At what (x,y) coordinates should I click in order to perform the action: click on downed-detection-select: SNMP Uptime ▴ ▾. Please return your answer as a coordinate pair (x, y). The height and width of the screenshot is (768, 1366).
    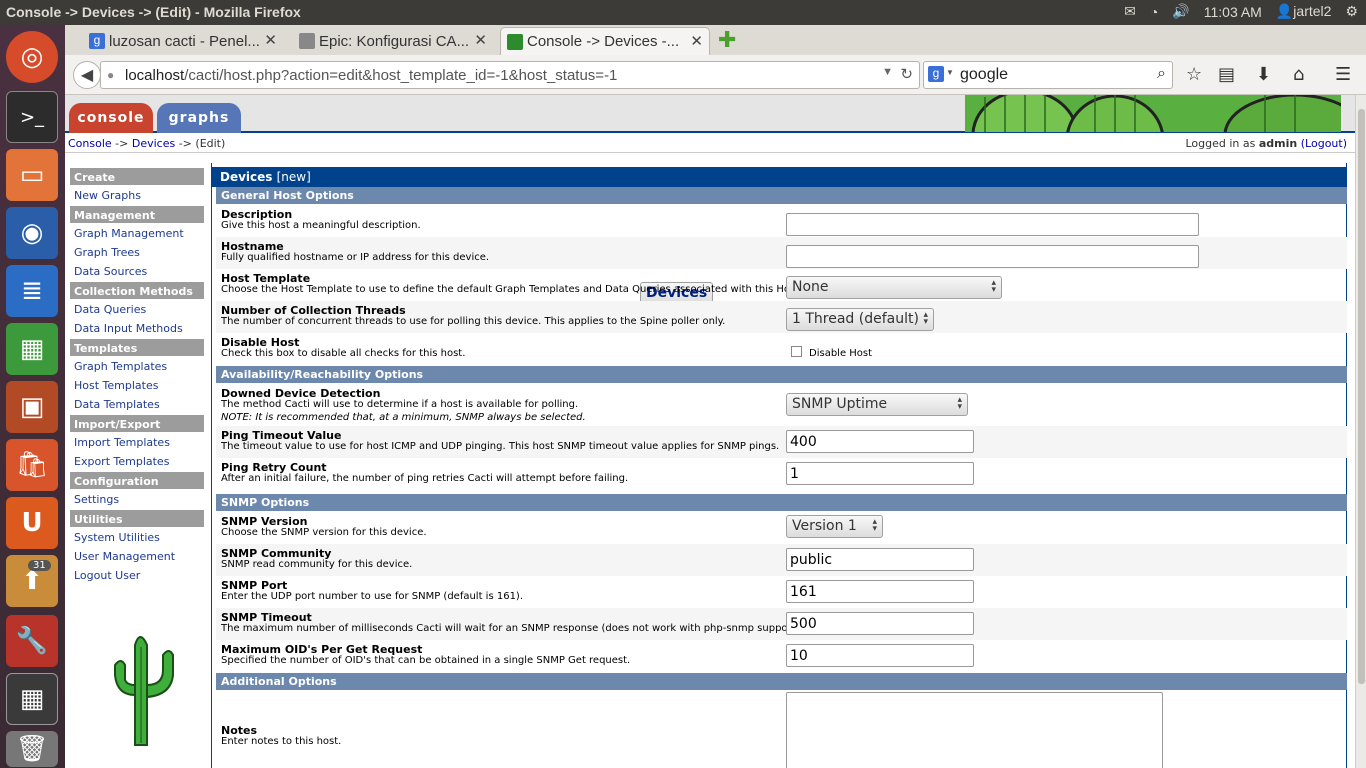
    Looking at the image, I should click on (877, 404).